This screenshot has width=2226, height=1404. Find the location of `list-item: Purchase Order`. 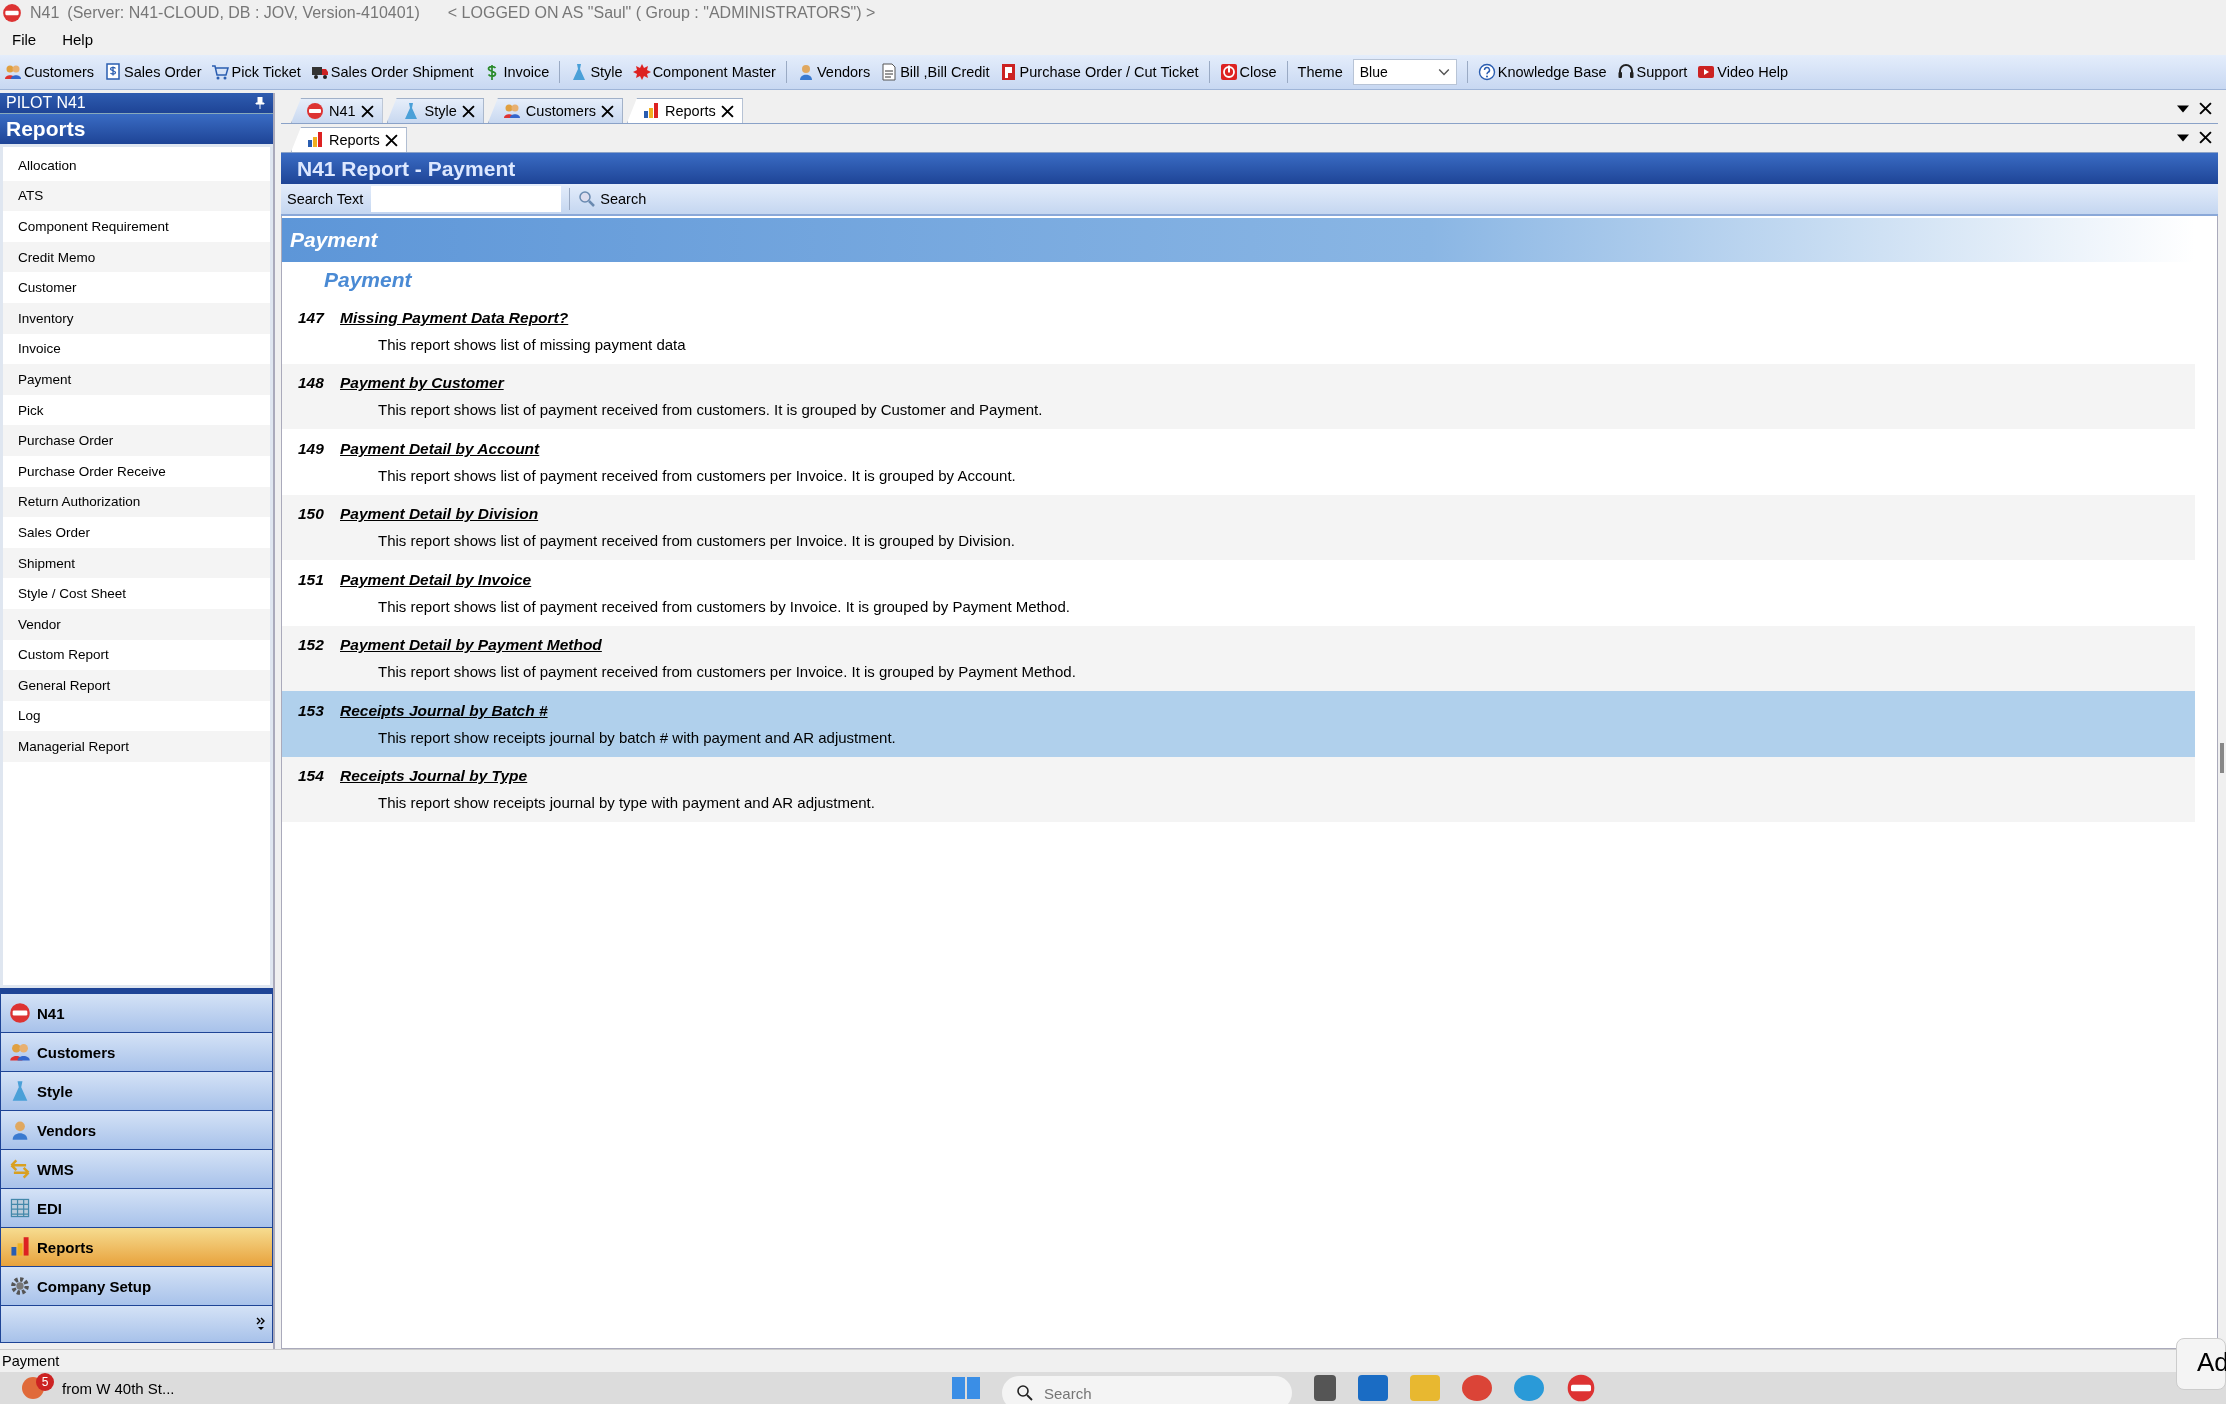

list-item: Purchase Order is located at coordinates (136, 440).